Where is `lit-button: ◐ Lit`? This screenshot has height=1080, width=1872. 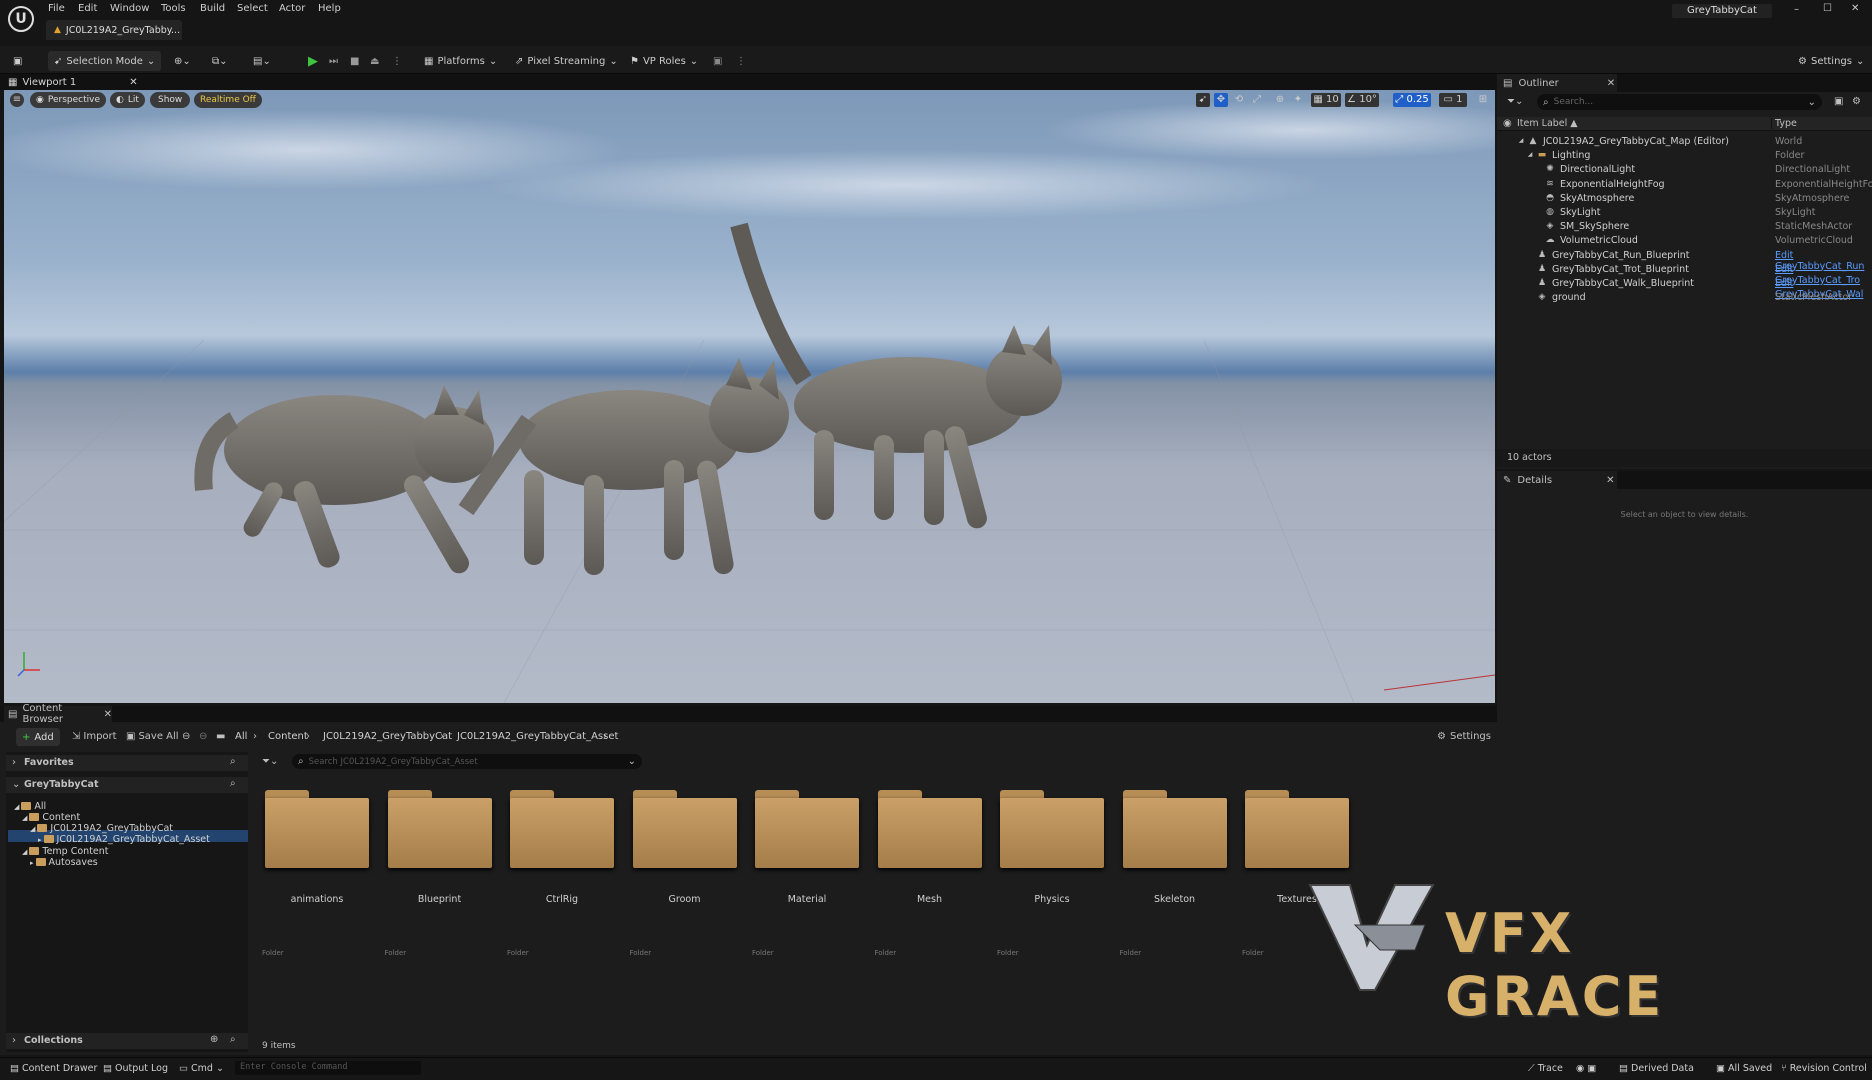
lit-button: ◐ Lit is located at coordinates (127, 100).